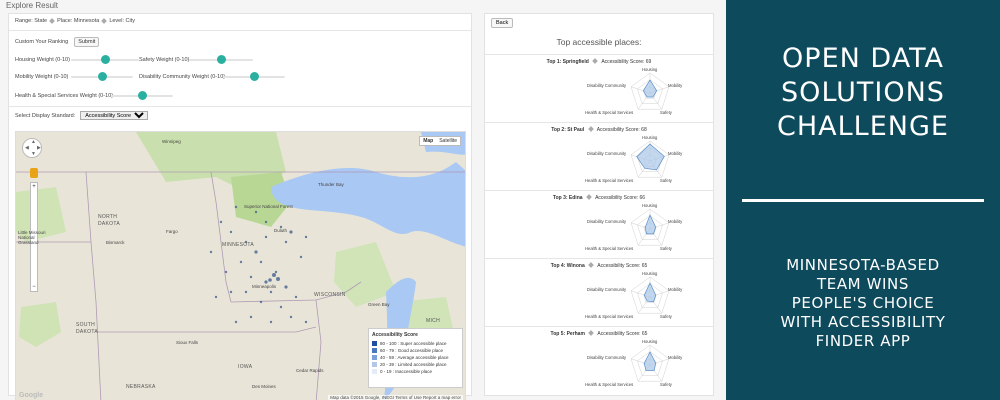 This screenshot has height=400, width=1000. What do you see at coordinates (245, 367) in the screenshot?
I see `map-label-iowa: IOWA` at bounding box center [245, 367].